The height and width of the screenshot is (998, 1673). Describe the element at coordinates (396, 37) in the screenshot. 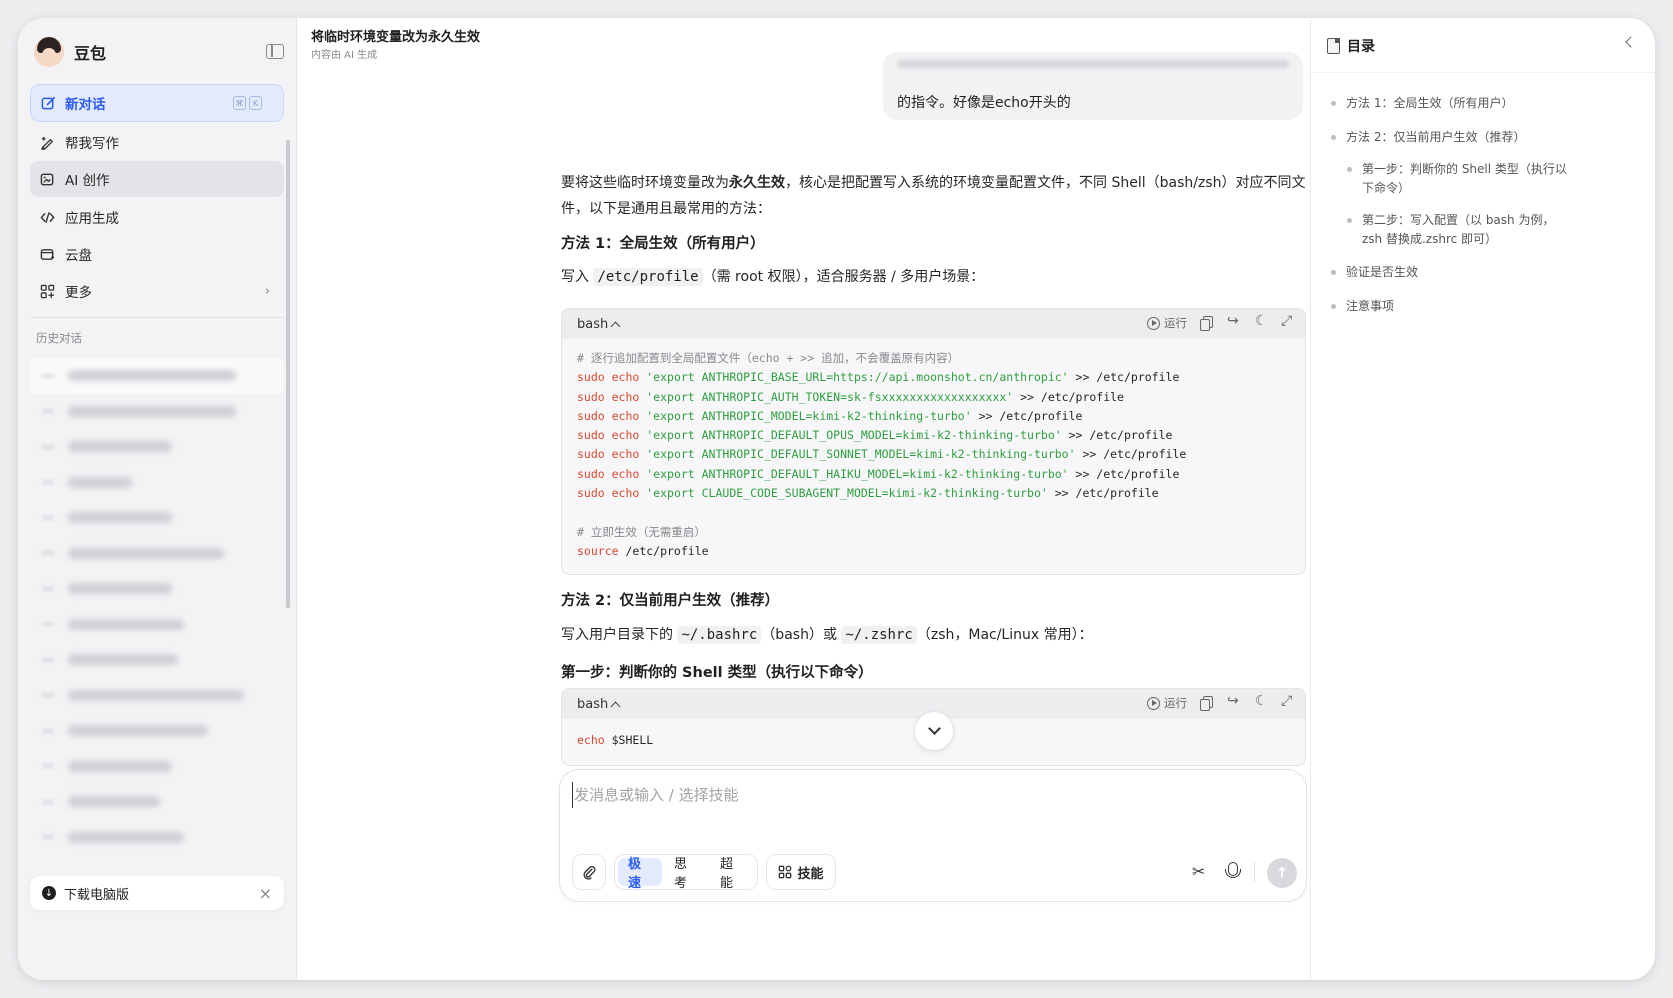

I see `page-title: 将临时环境变量改为永久生效` at that location.